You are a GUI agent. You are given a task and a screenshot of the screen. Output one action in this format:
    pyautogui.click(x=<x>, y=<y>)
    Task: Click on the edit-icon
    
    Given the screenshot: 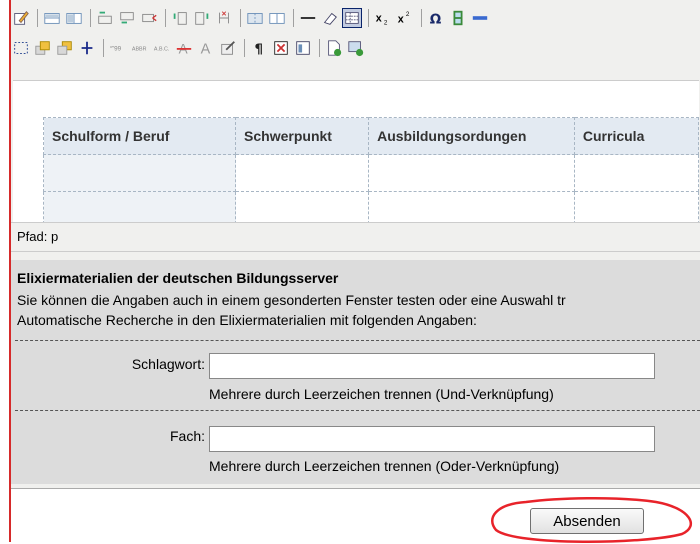 What is the action you would take?
    pyautogui.click(x=21, y=18)
    